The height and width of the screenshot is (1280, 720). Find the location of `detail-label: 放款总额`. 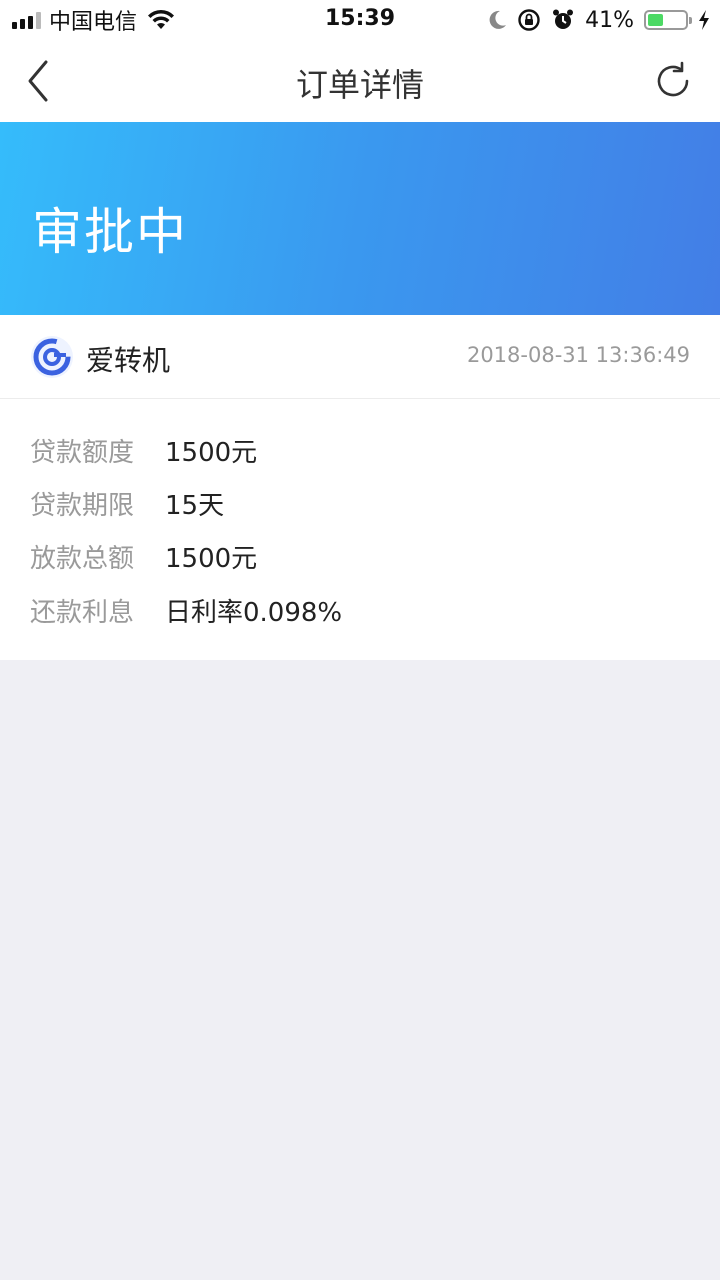

detail-label: 放款总额 is located at coordinates (82, 558).